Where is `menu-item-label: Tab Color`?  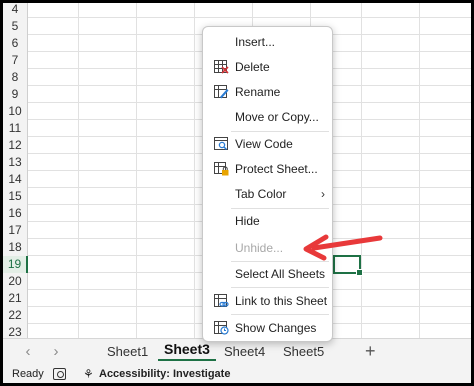 menu-item-label: Tab Color is located at coordinates (261, 194).